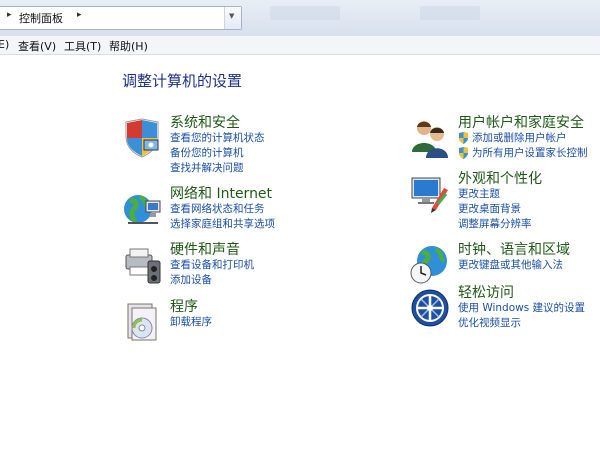  Describe the element at coordinates (514, 249) in the screenshot. I see `category-title-clock-language: 时钟、语言和区域` at that location.